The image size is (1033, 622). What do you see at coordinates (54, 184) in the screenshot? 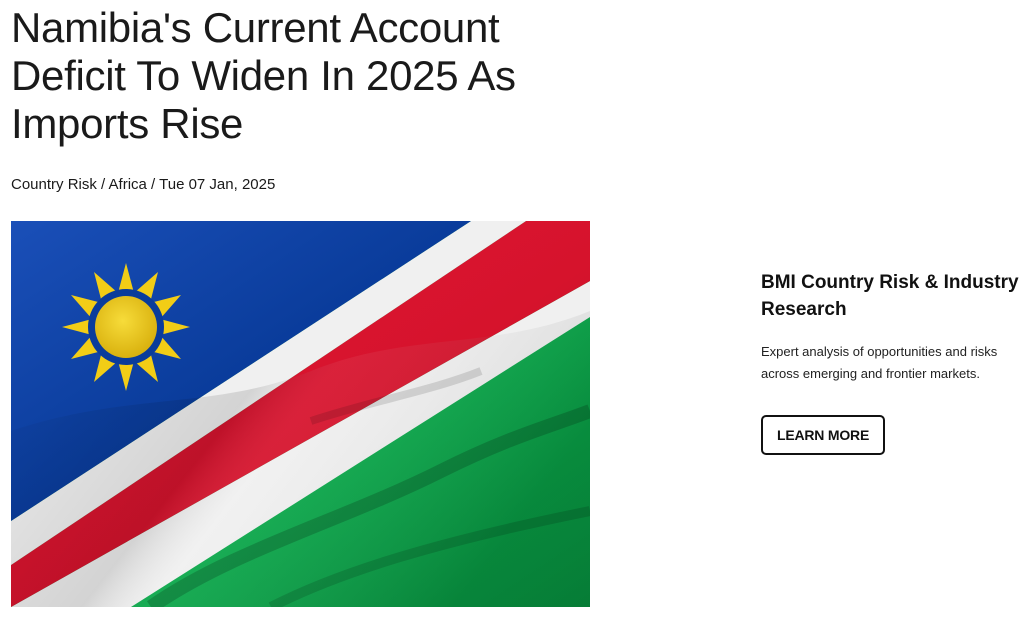
I see `breadcrumb-section-link: Country Risk` at bounding box center [54, 184].